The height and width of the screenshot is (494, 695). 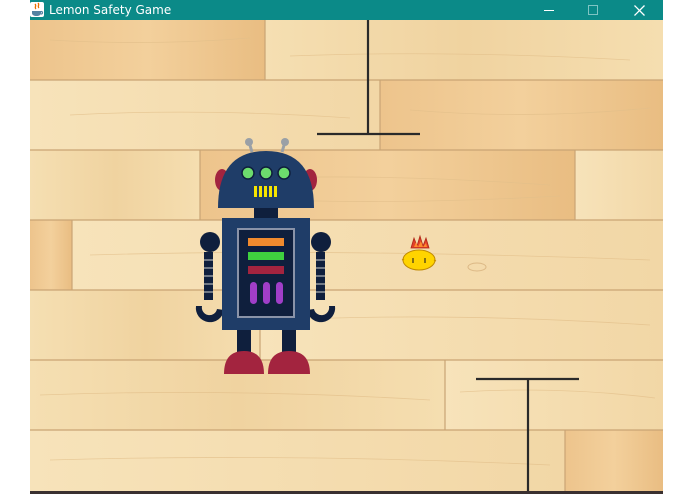 What do you see at coordinates (346, 10) in the screenshot?
I see `title-bar: Lemon Safety Game` at bounding box center [346, 10].